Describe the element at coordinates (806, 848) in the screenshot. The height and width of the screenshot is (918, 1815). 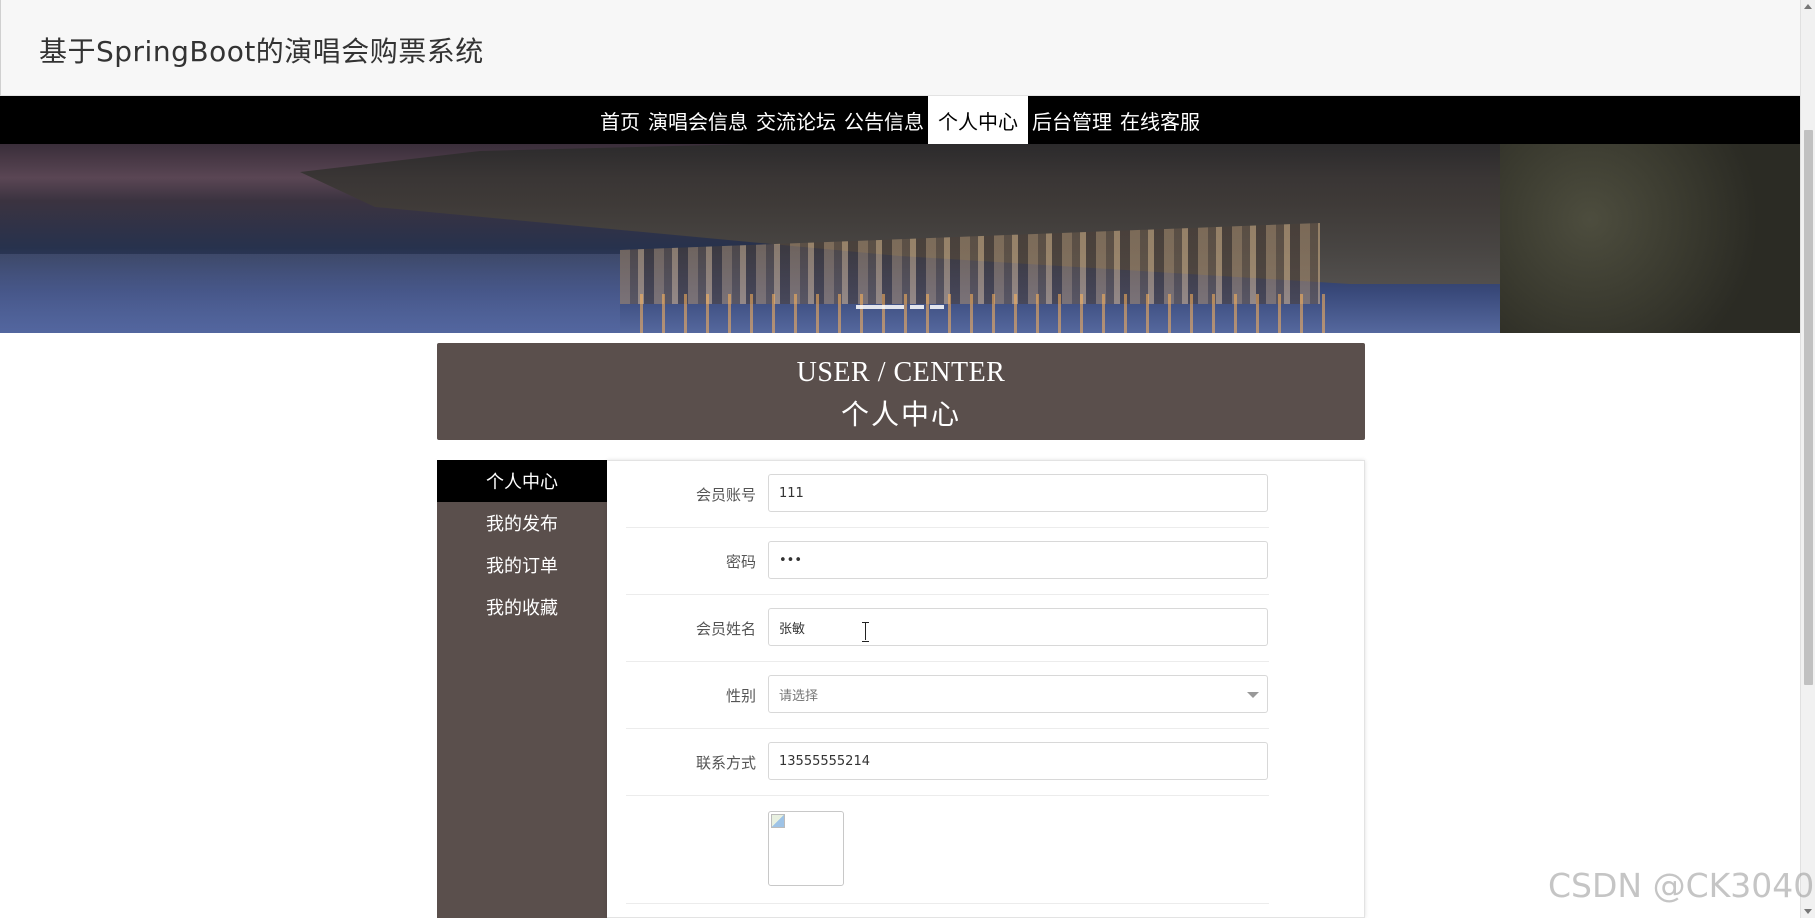
I see `avatar-upload` at that location.